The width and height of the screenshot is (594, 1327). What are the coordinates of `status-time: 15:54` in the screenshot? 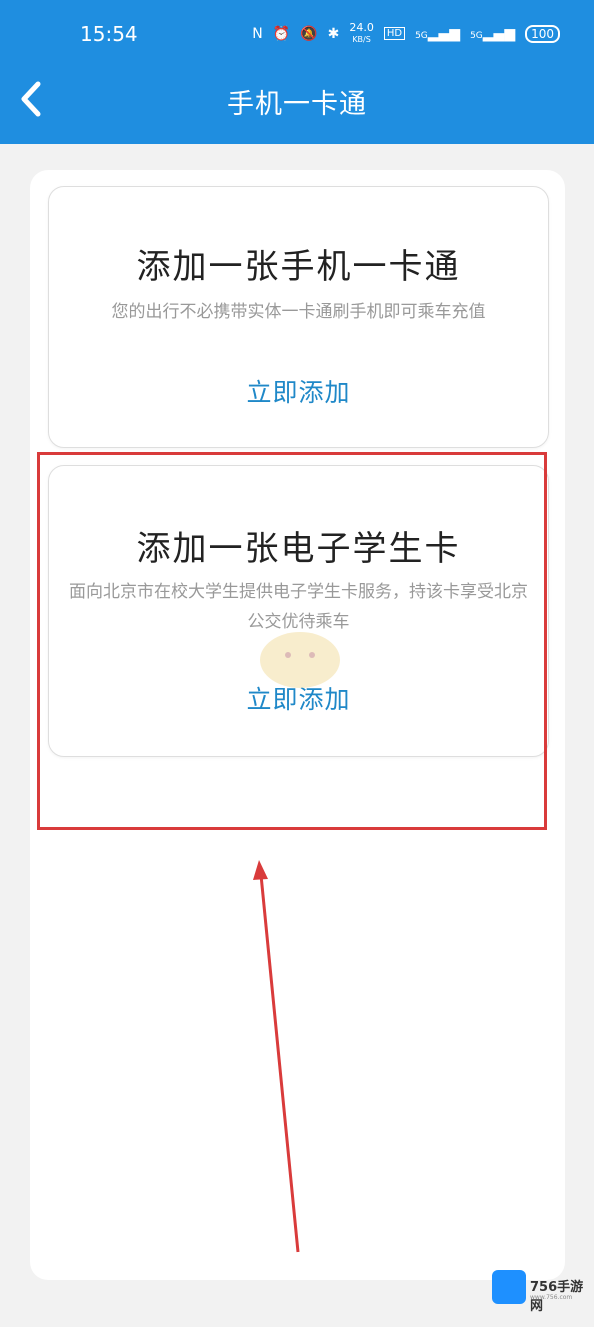 It's located at (109, 34).